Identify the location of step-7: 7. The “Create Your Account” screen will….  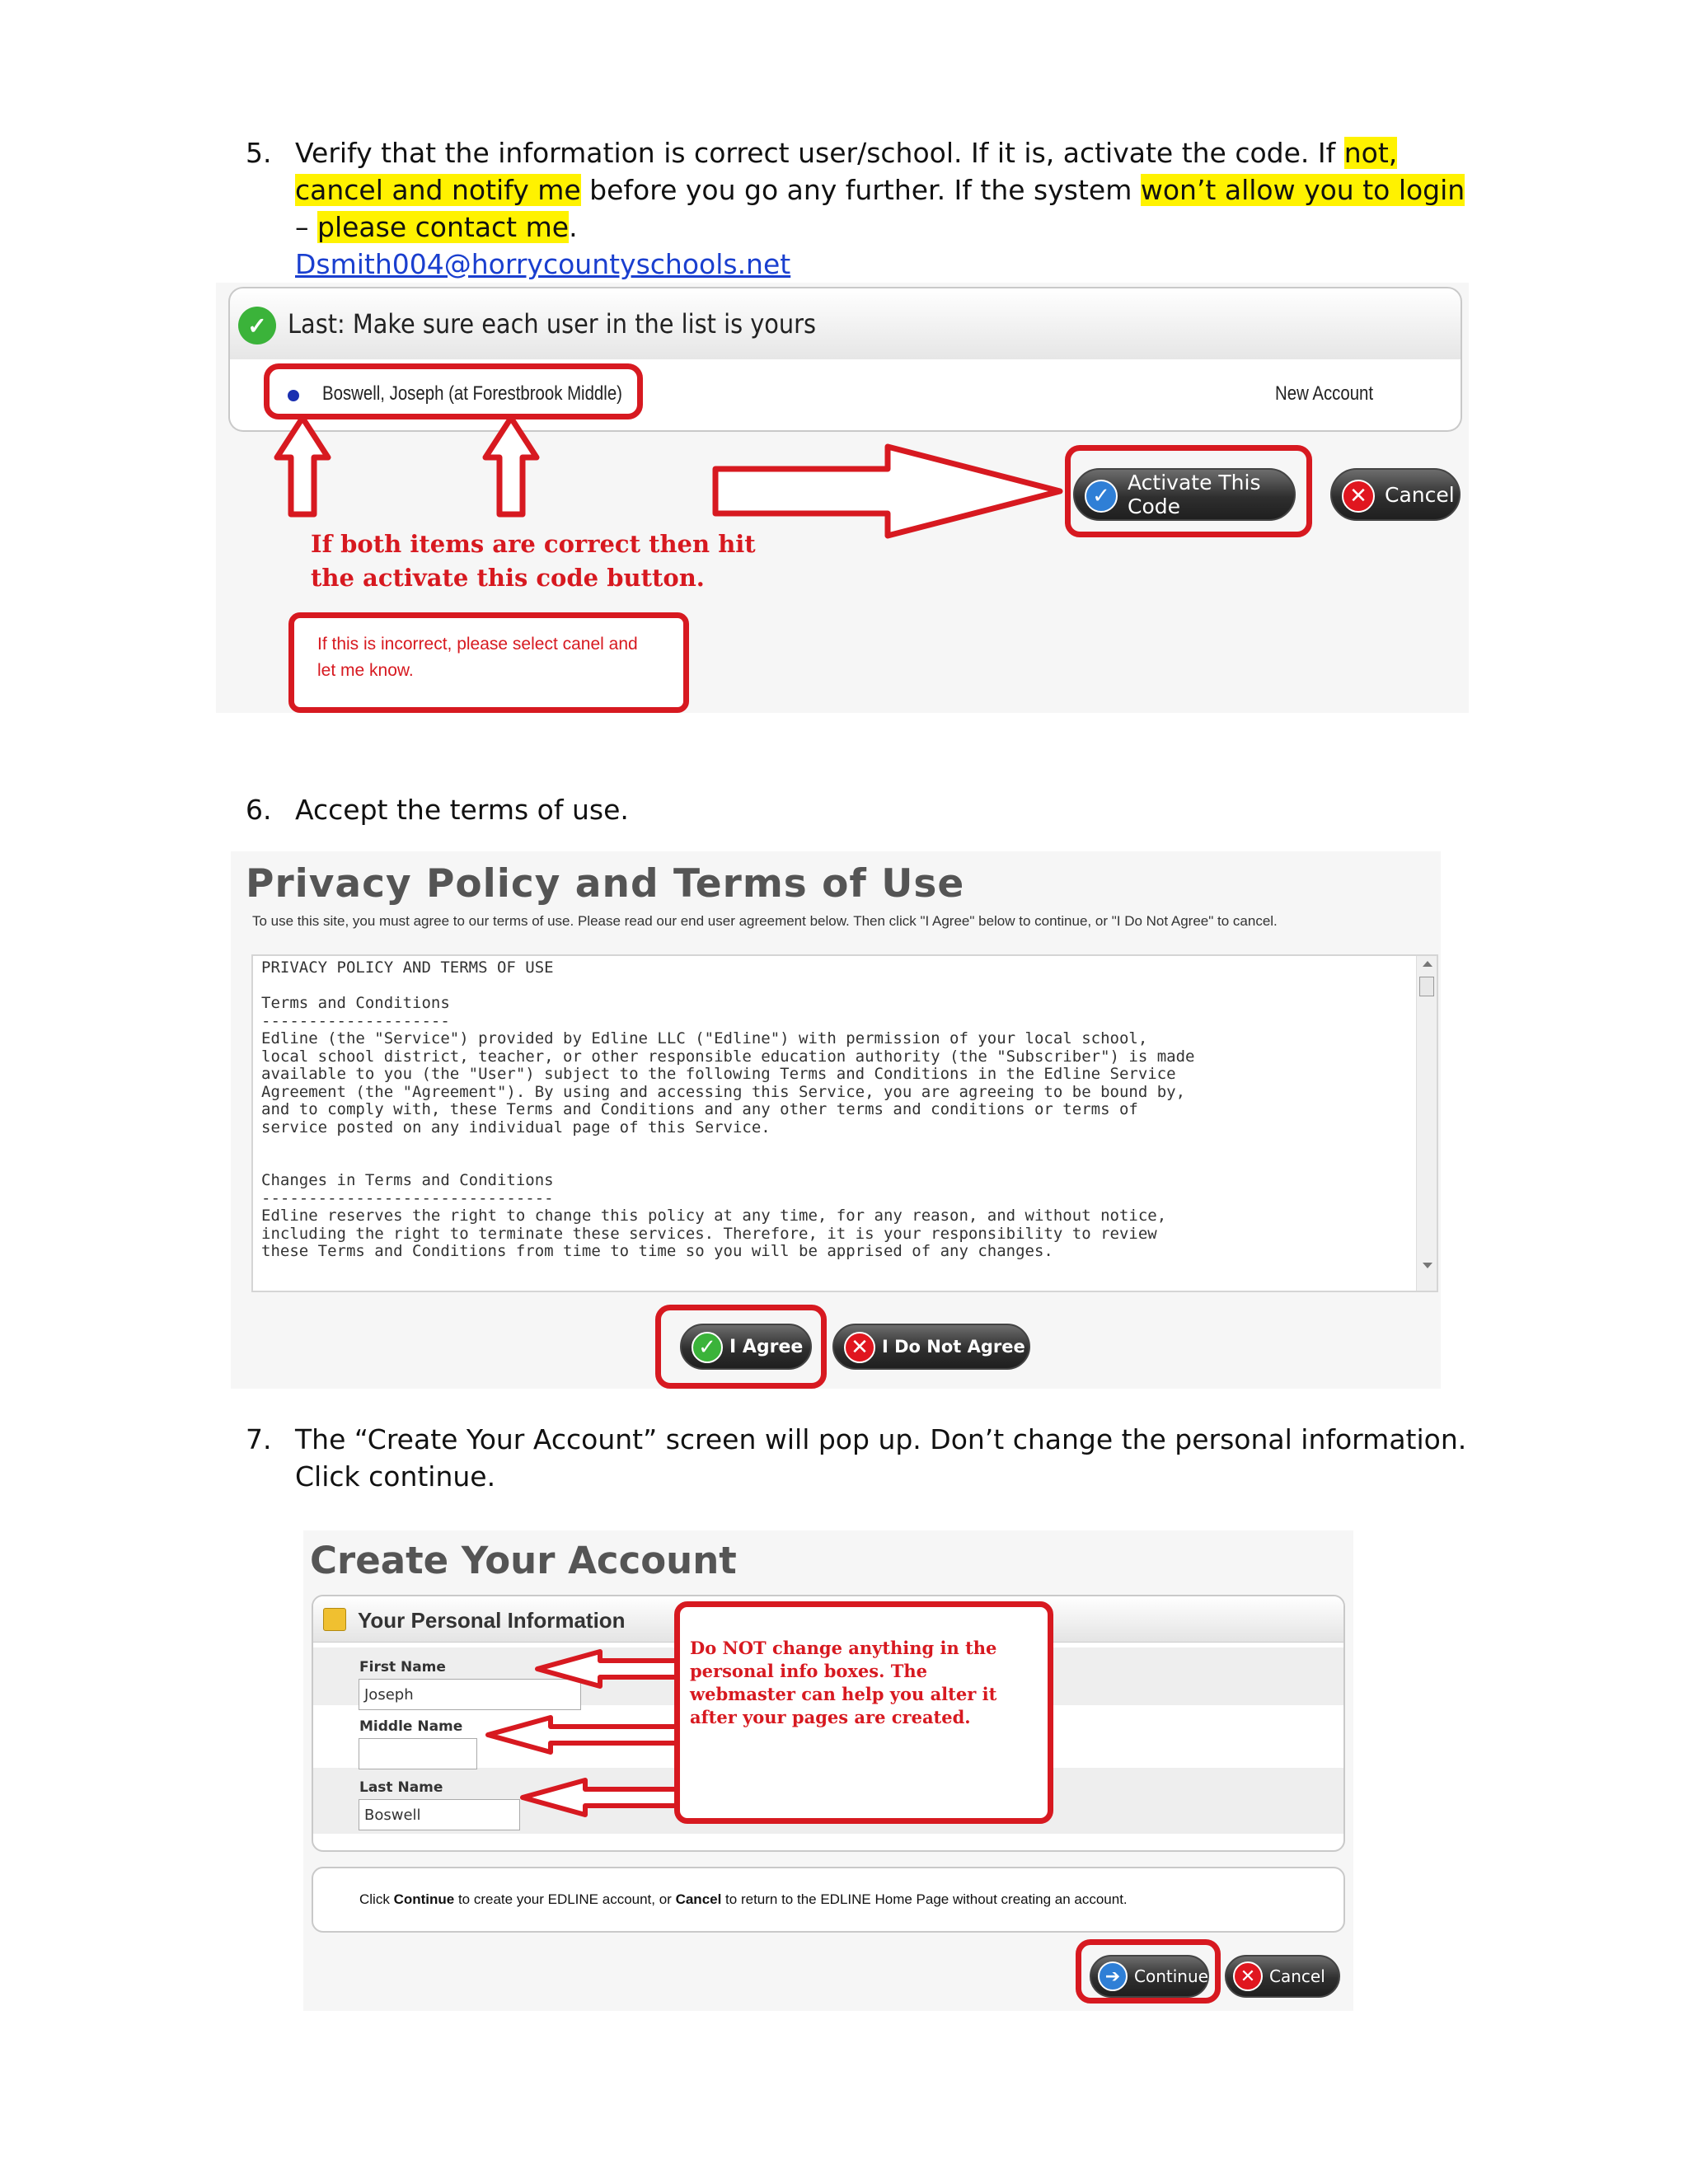
(864, 1460).